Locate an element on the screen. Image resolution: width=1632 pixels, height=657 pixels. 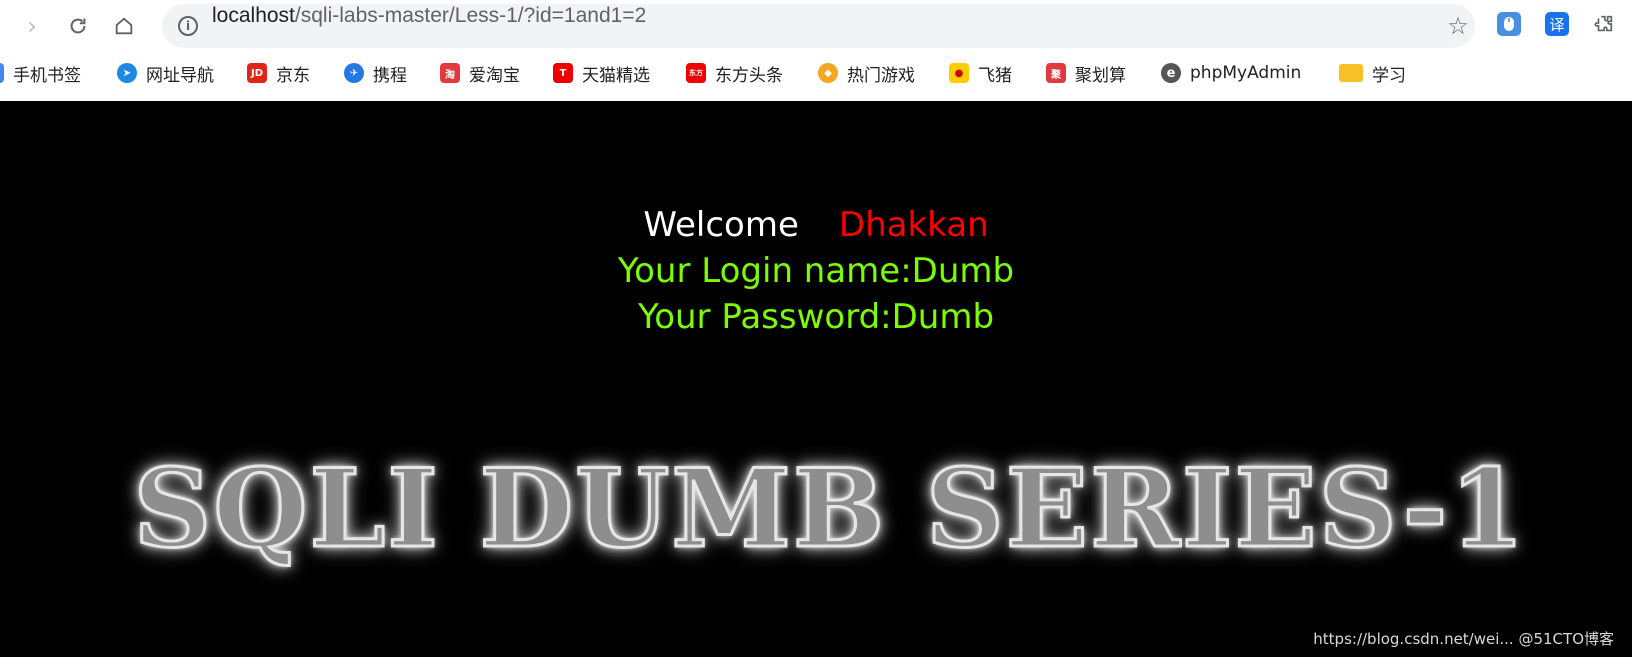
welcome-text: Welcome is located at coordinates (721, 225).